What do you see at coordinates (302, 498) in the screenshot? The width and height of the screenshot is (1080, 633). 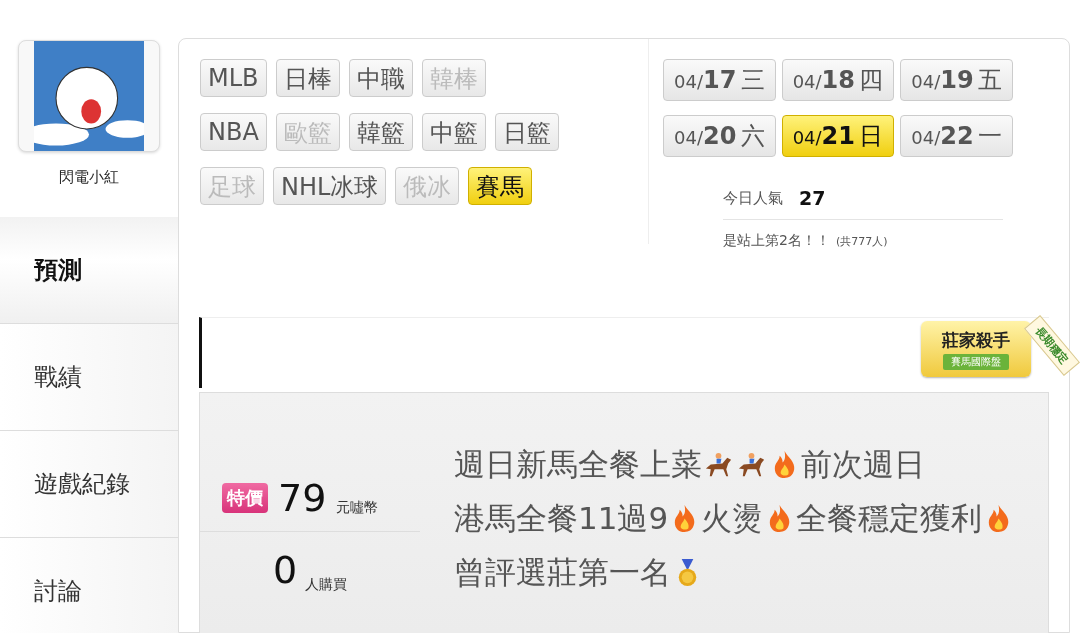 I see `price-value: 79` at bounding box center [302, 498].